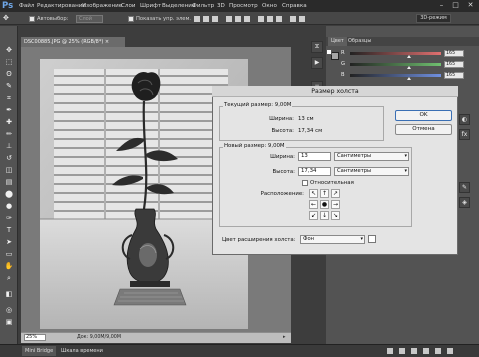  I want to click on extension-color-label: Цвет расширения холста:, so click(259, 240).